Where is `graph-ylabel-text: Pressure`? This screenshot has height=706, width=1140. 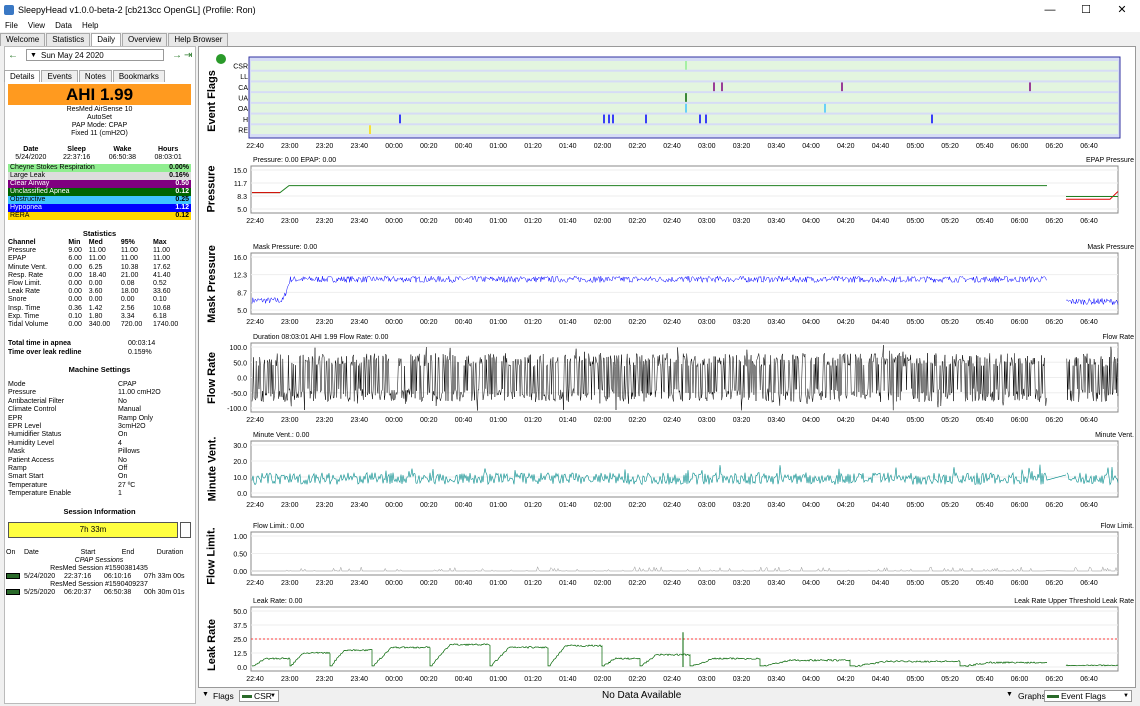
graph-ylabel-text: Pressure is located at coordinates (212, 188).